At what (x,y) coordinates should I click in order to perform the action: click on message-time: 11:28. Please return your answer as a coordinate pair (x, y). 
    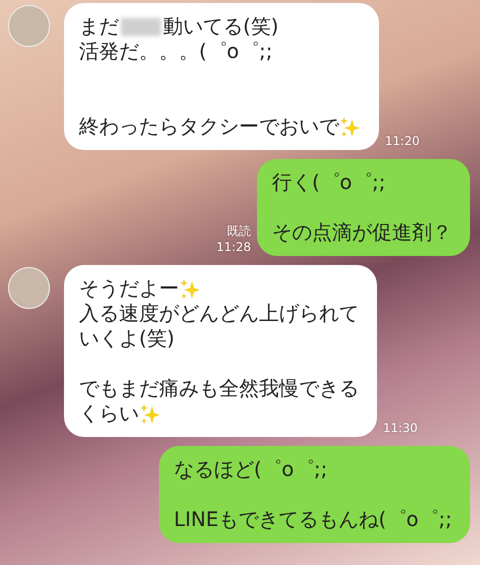
    Looking at the image, I should click on (233, 247).